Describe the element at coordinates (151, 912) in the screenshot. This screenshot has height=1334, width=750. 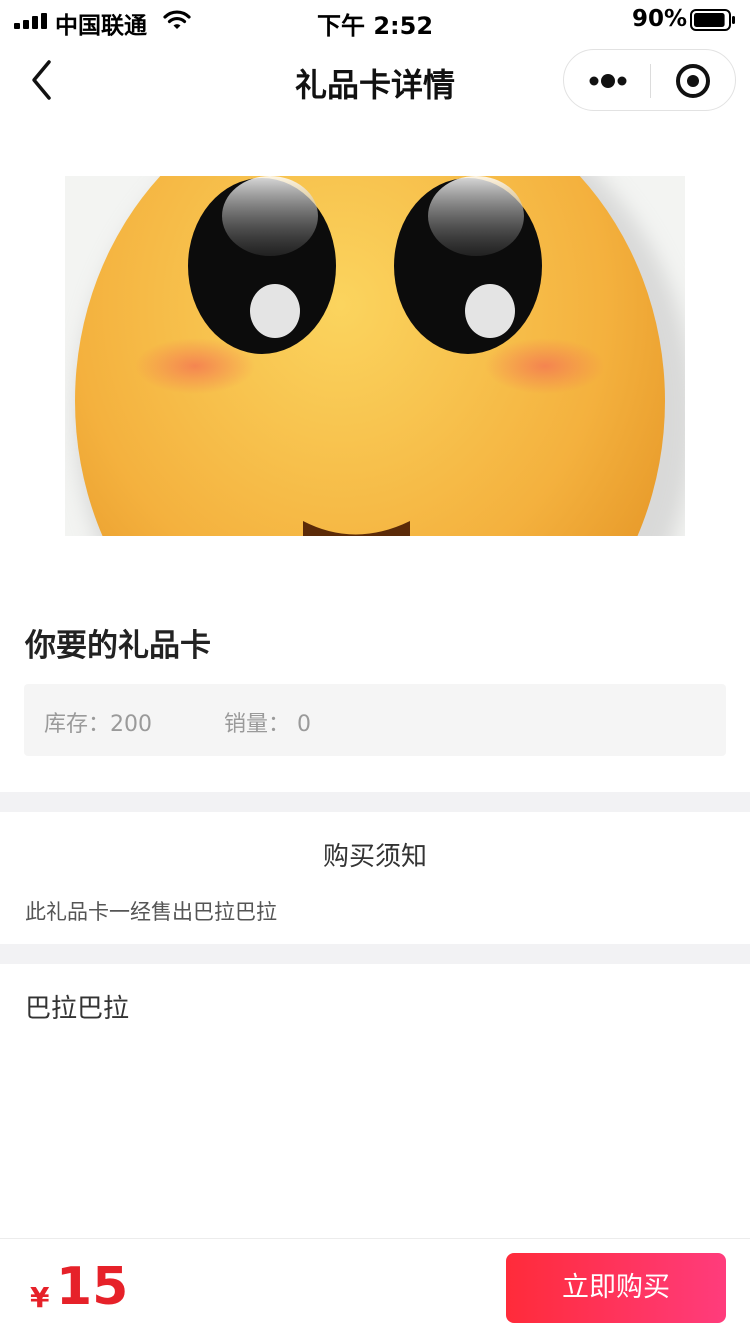
I see `purchase-notice-text: 此礼品卡一经售出巴拉巴拉` at that location.